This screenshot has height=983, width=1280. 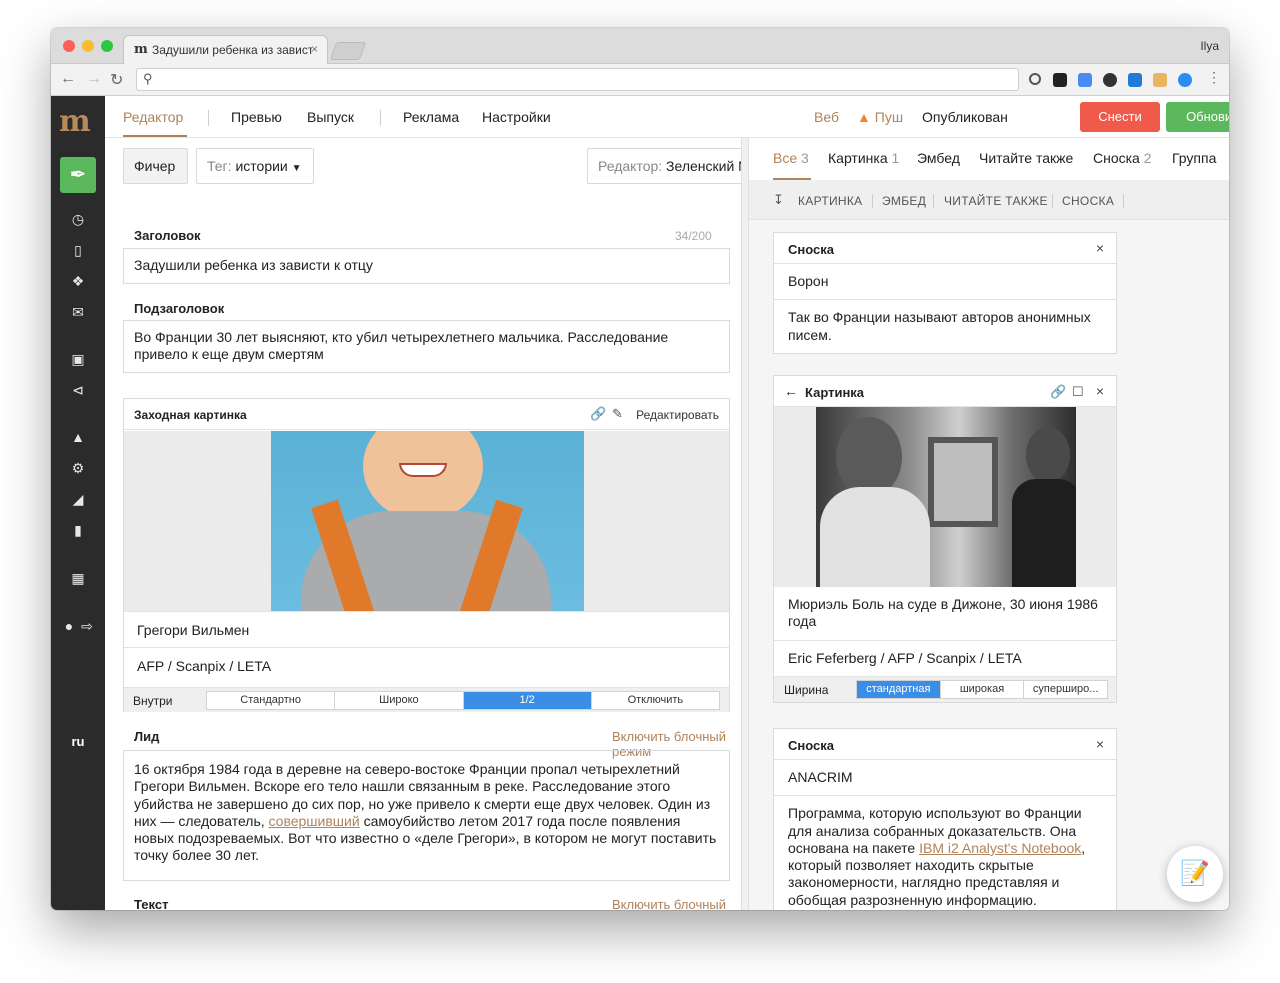 What do you see at coordinates (938, 158) in the screenshot?
I see `tab-embed: Эмбед` at bounding box center [938, 158].